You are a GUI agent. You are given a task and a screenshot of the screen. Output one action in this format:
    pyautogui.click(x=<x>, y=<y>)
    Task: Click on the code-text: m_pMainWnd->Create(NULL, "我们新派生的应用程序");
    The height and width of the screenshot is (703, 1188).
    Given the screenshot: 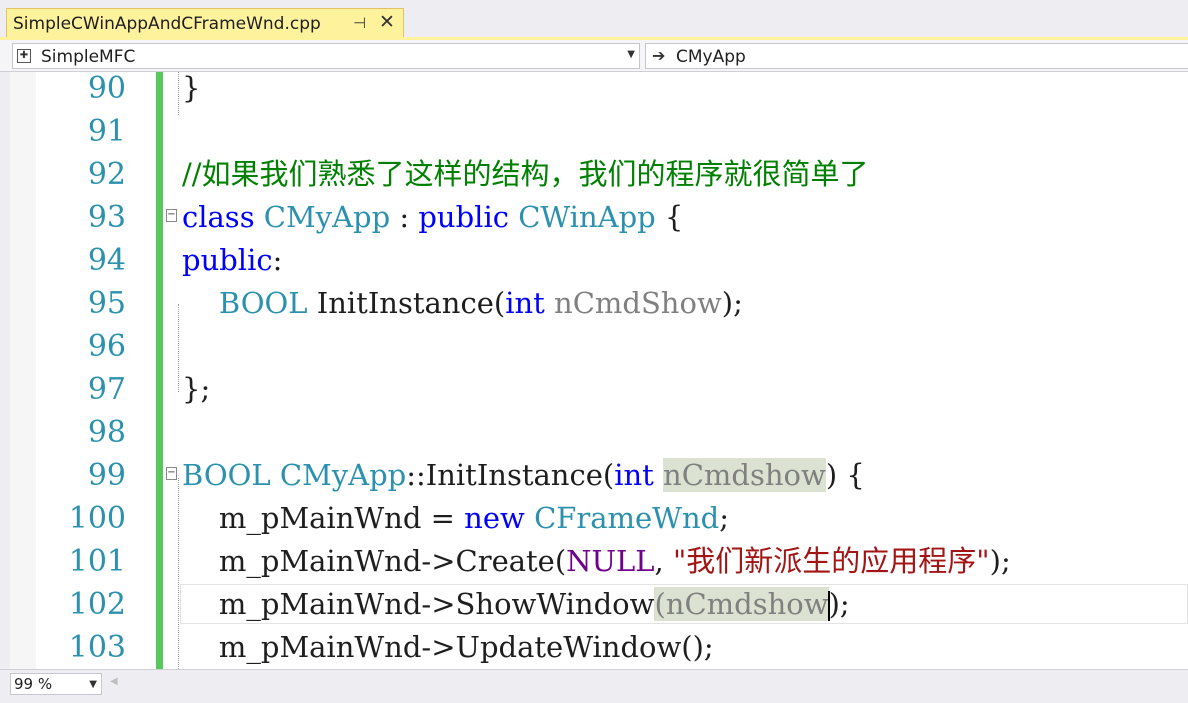 What is the action you would take?
    pyautogui.click(x=614, y=561)
    